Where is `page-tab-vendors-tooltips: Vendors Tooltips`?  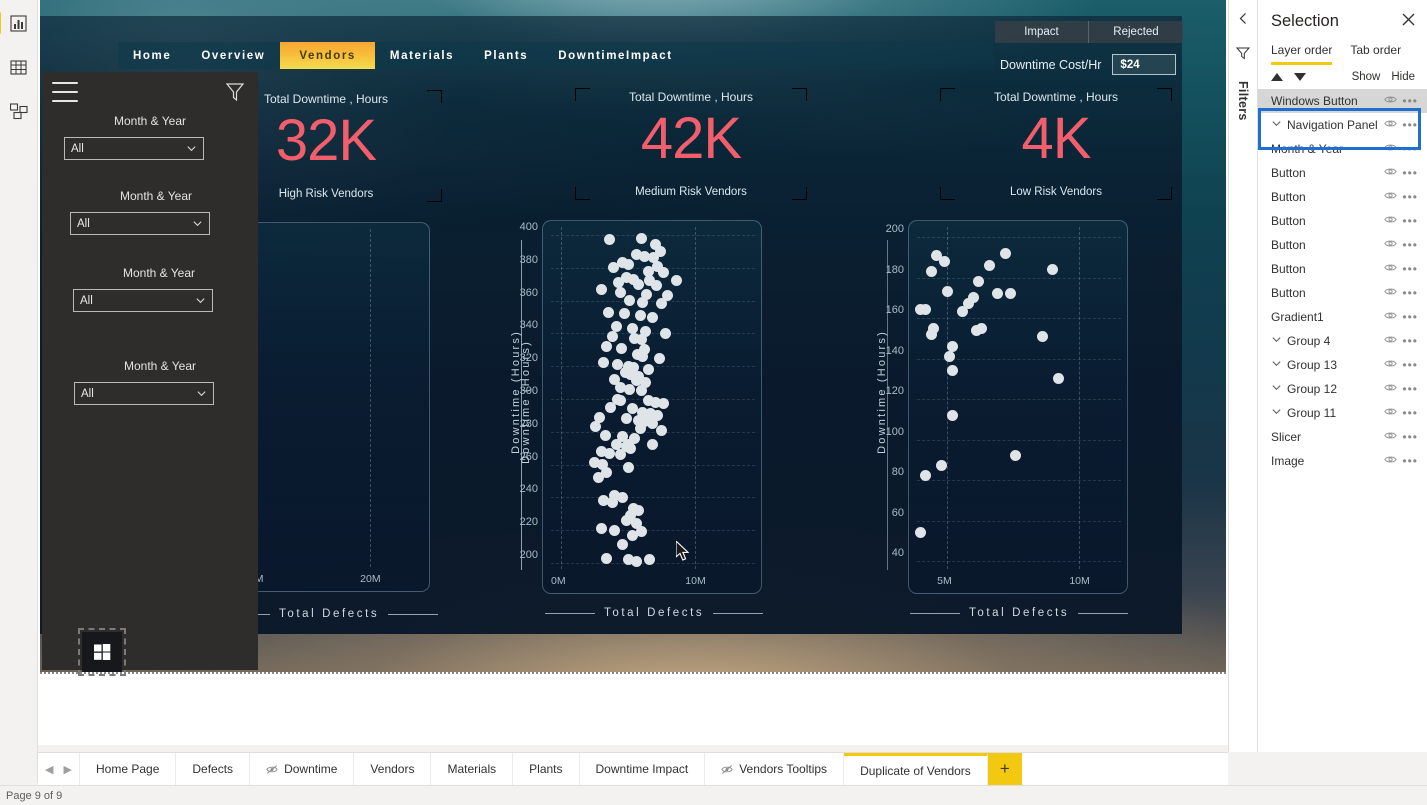
page-tab-vendors-tooltips: Vendors Tooltips is located at coordinates (775, 769).